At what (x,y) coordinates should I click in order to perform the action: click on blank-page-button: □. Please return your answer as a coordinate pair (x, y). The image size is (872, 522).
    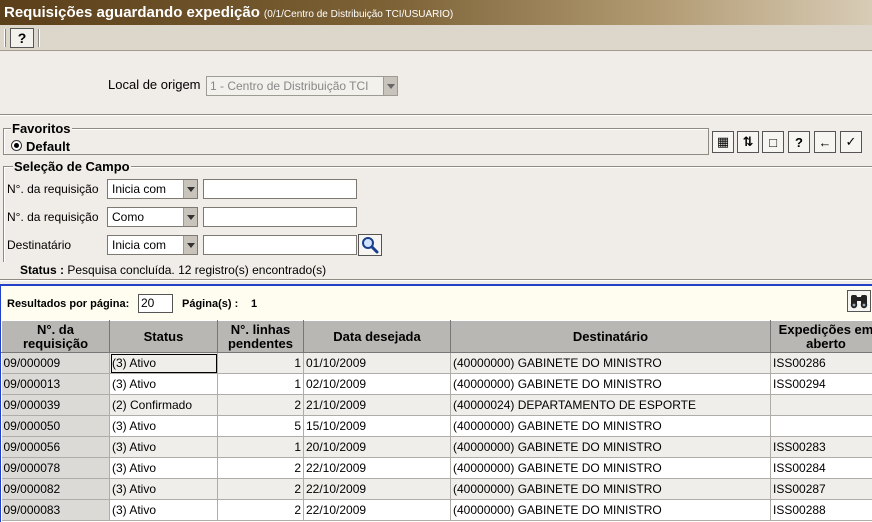
    Looking at the image, I should click on (773, 142).